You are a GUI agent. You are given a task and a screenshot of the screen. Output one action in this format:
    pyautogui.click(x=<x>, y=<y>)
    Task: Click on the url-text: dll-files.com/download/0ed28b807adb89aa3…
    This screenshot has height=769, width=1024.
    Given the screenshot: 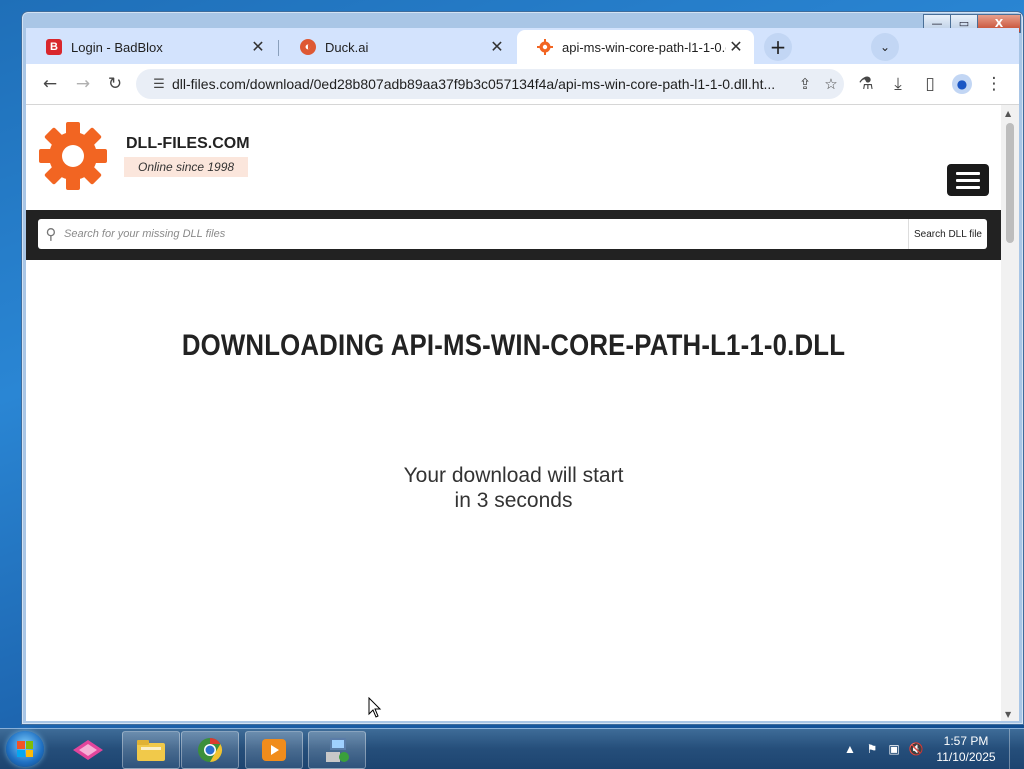 What is the action you would take?
    pyautogui.click(x=482, y=84)
    